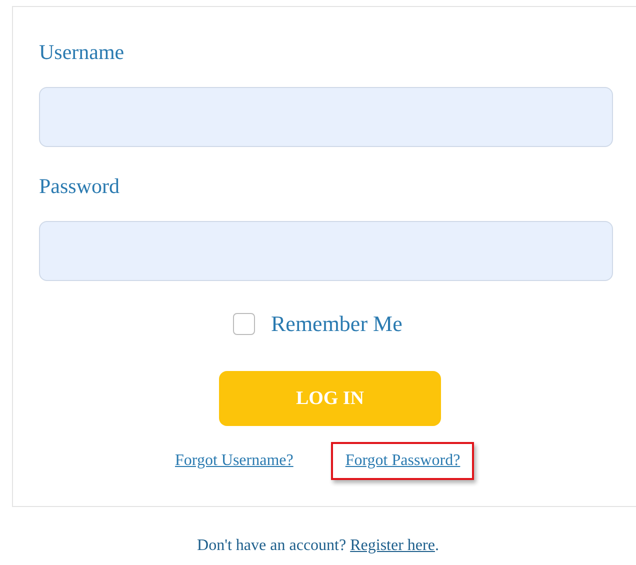 Image resolution: width=636 pixels, height=565 pixels. I want to click on field-label: Password, so click(79, 186).